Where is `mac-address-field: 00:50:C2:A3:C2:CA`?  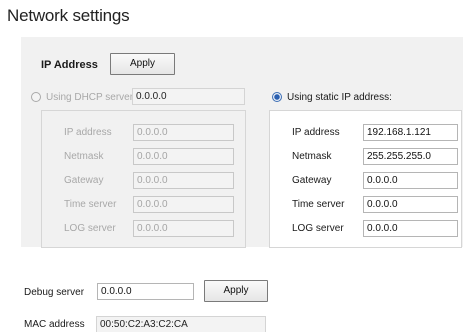
mac-address-field: 00:50:C2:A3:C2:CA is located at coordinates (181, 324).